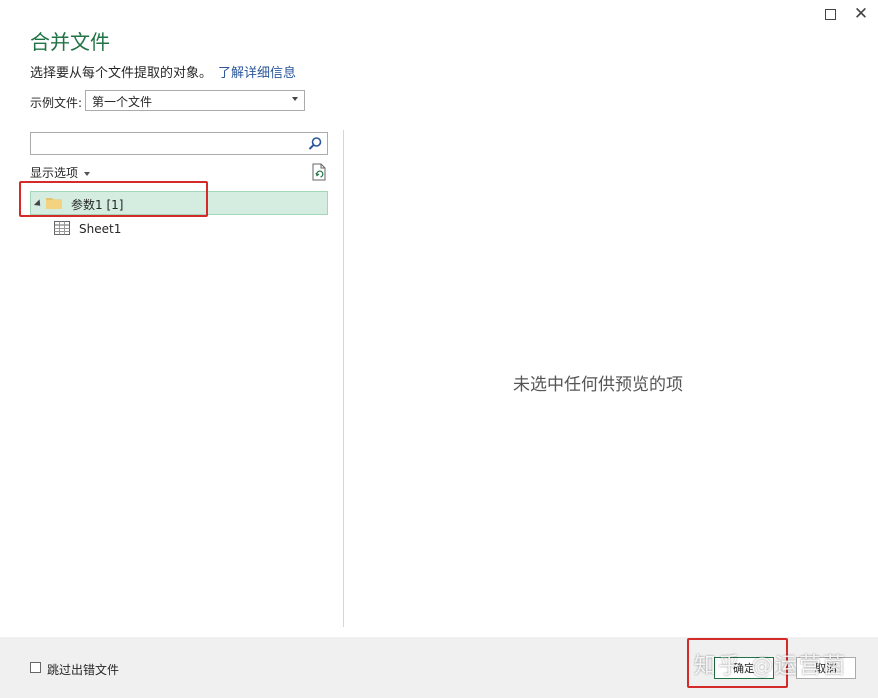 This screenshot has width=878, height=698. What do you see at coordinates (100, 229) in the screenshot?
I see `tree-item-sheet1: Sheet1` at bounding box center [100, 229].